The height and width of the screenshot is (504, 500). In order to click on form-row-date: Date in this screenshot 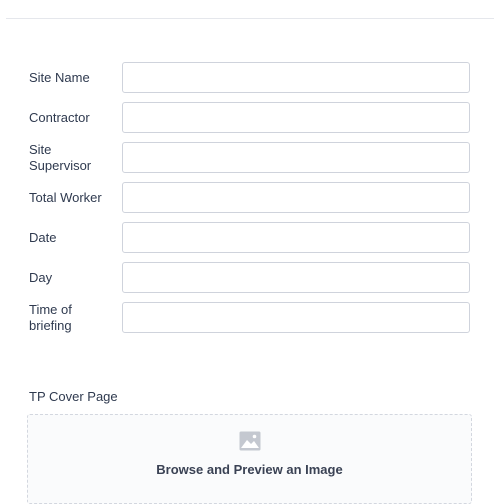, I will do `click(250, 242)`.